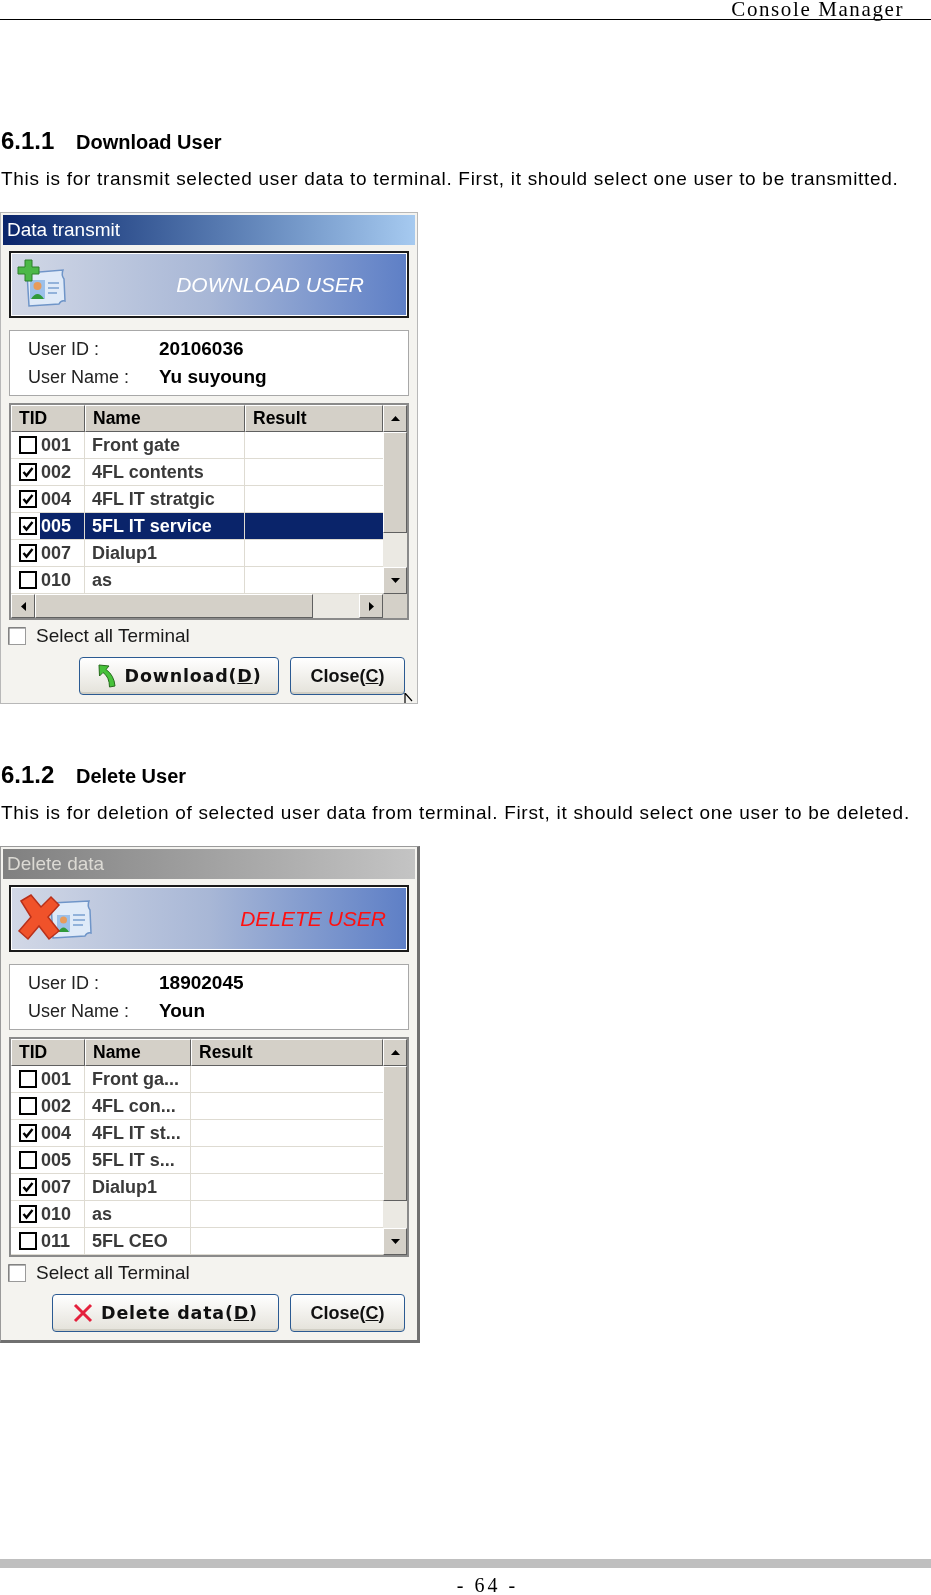 Image resolution: width=931 pixels, height=1595 pixels. I want to click on right-arrow-icon, so click(371, 606).